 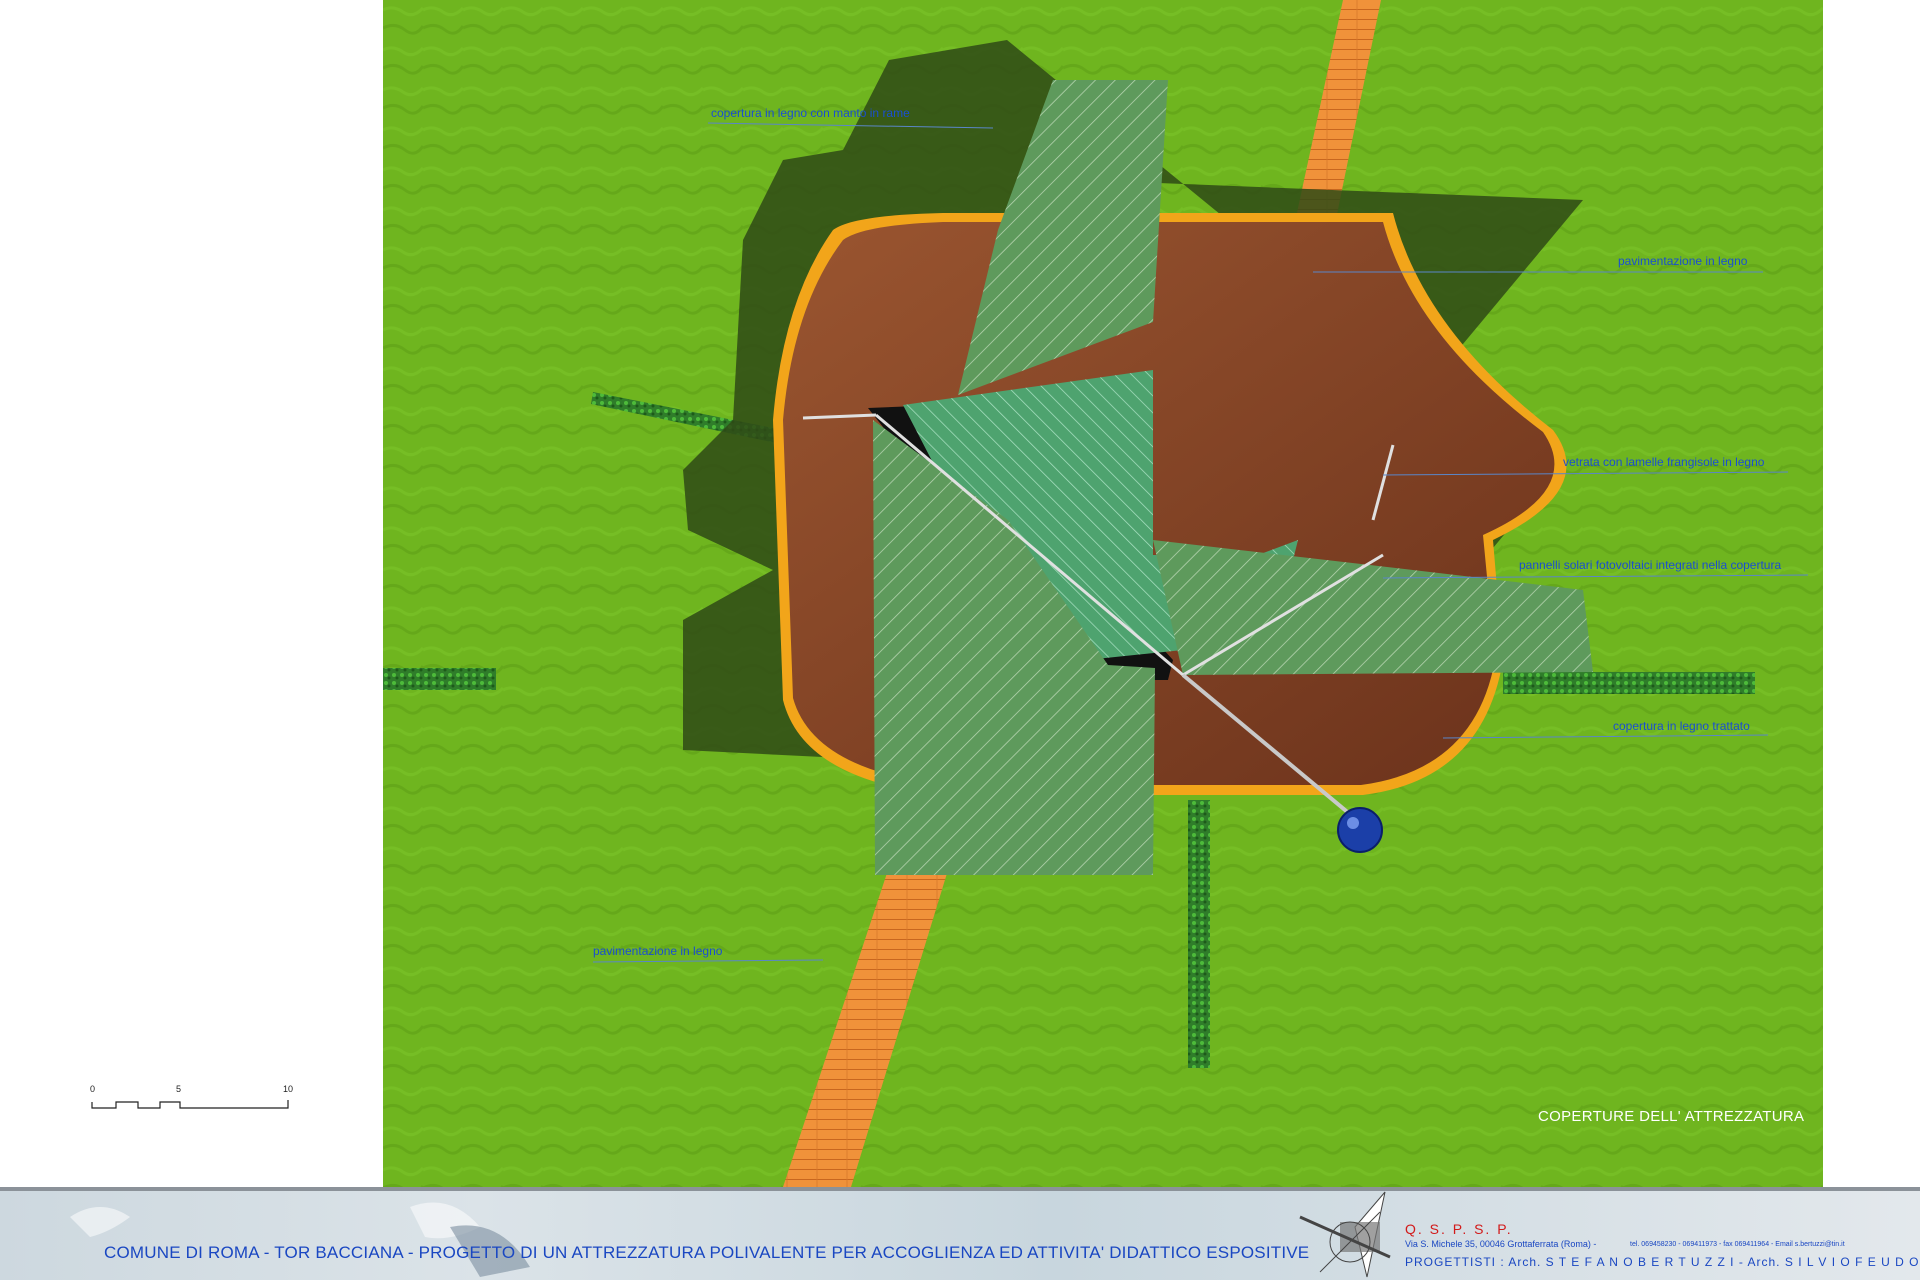 What do you see at coordinates (1199, 934) in the screenshot?
I see `hedge-row-south` at bounding box center [1199, 934].